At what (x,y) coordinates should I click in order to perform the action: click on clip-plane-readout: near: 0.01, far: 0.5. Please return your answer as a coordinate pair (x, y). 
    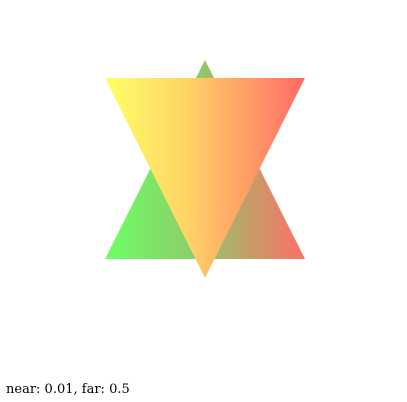
    Looking at the image, I should click on (68, 389).